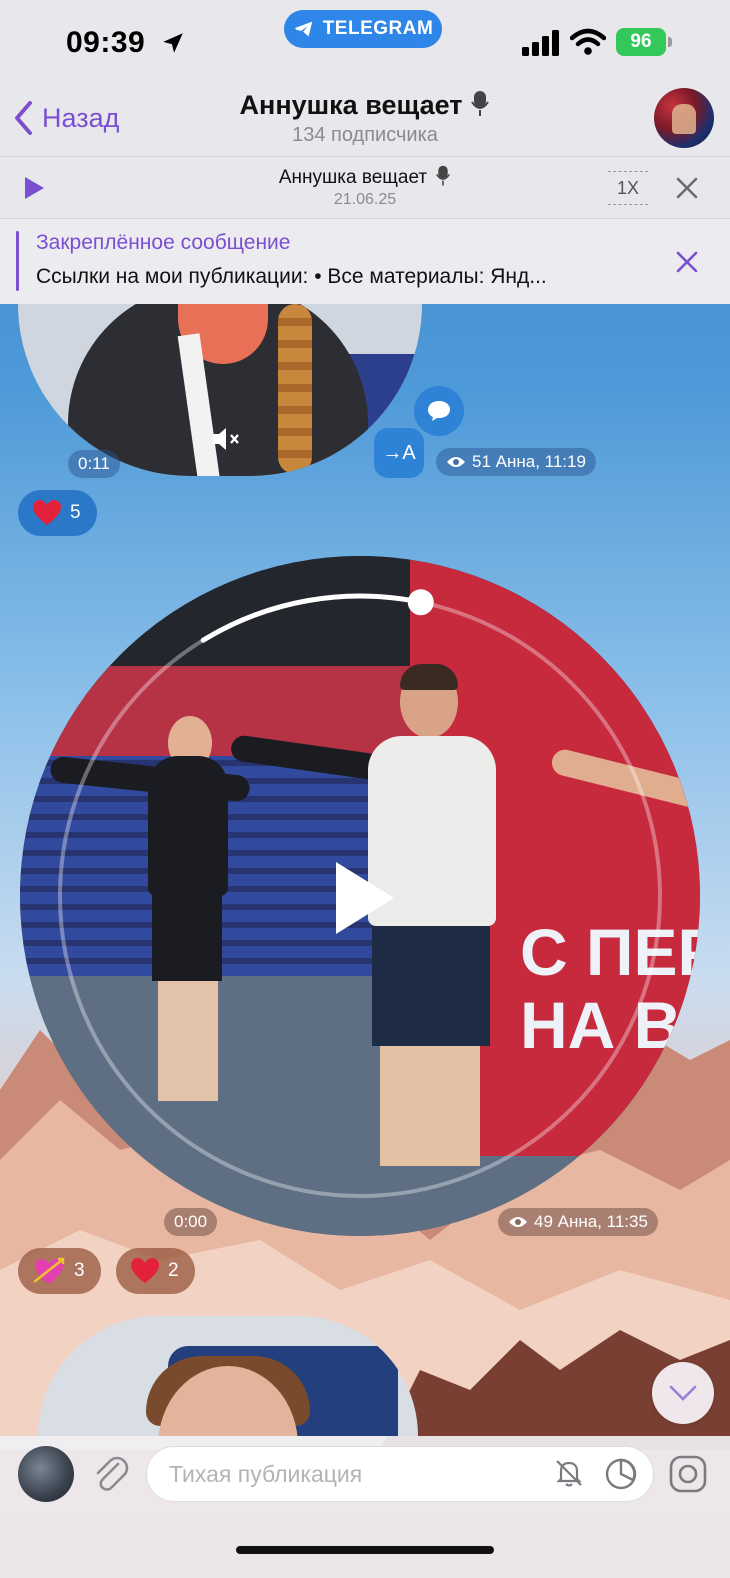 Image resolution: width=730 pixels, height=1578 pixels. What do you see at coordinates (17, 261) in the screenshot?
I see `pinned-accent-line` at bounding box center [17, 261].